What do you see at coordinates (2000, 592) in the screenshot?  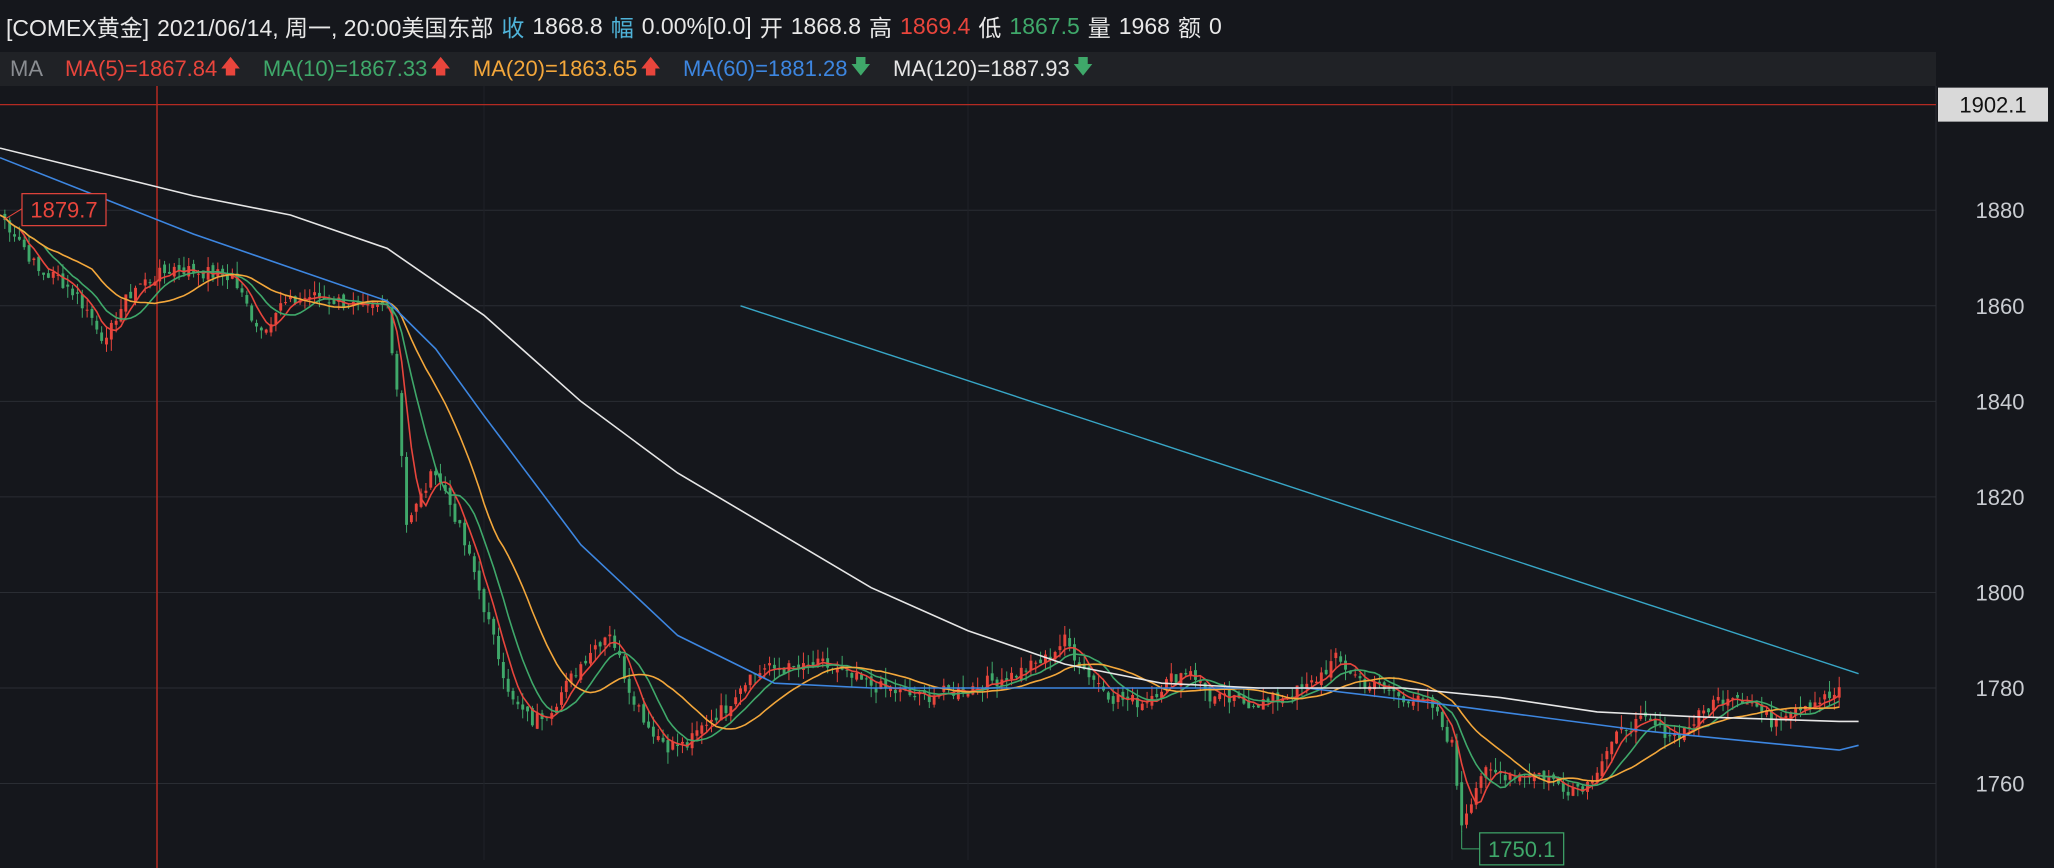 I see `y-tick-label: 1800` at bounding box center [2000, 592].